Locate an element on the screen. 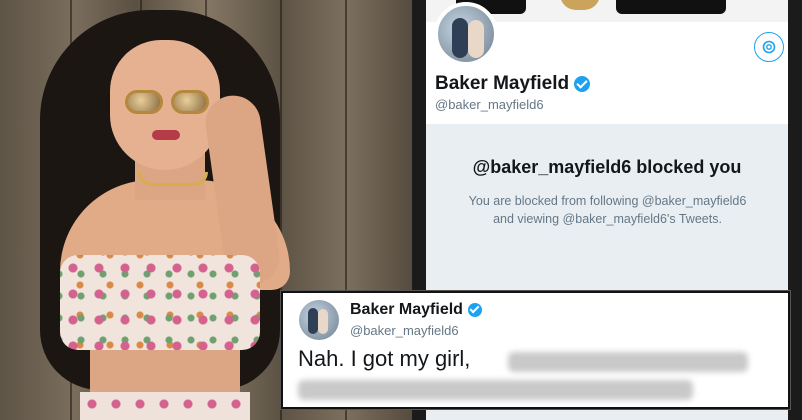 This screenshot has width=802, height=420. profile-display-name: Baker Mayfield is located at coordinates (513, 84).